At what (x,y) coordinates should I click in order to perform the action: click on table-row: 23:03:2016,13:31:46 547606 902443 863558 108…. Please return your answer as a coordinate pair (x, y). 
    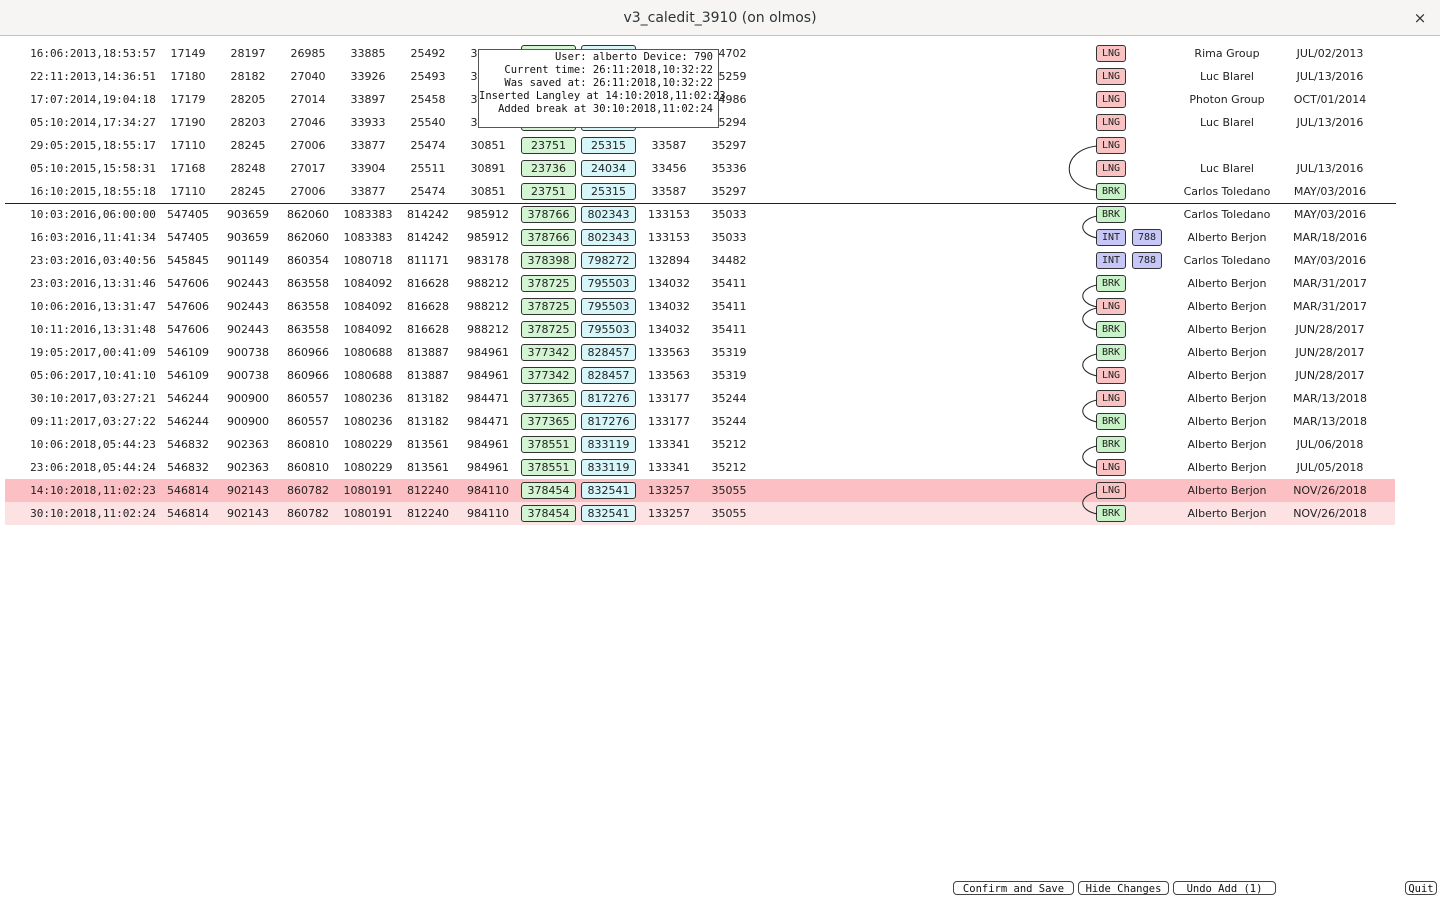
    Looking at the image, I should click on (700, 283).